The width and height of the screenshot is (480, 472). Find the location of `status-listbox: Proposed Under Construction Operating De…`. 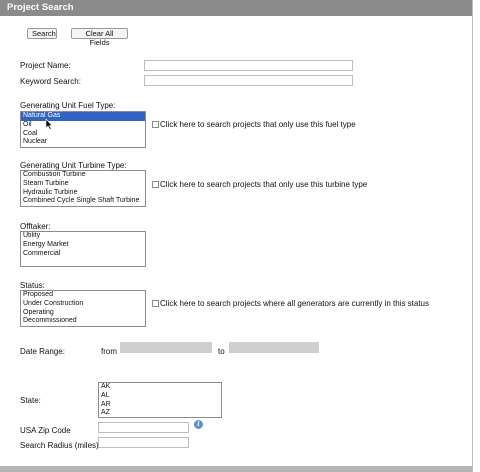

status-listbox: Proposed Under Construction Operating De… is located at coordinates (83, 308).